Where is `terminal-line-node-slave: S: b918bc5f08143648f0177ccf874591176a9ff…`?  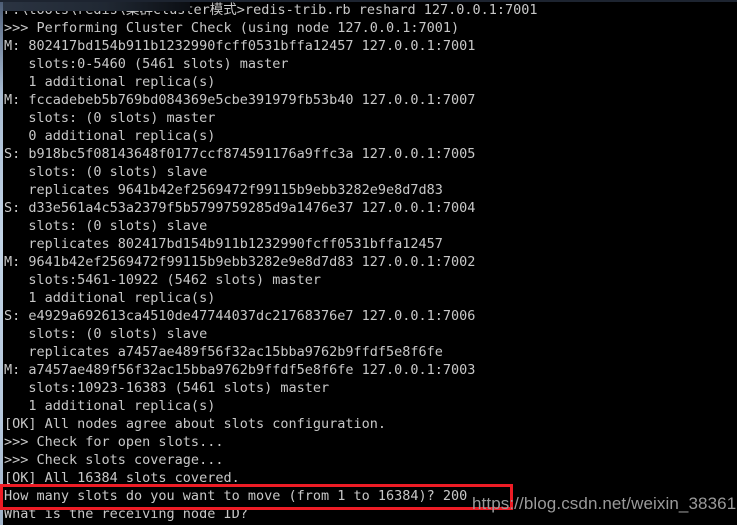
terminal-line-node-slave: S: b918bc5f08143648f0177ccf874591176a9ff… is located at coordinates (240, 154).